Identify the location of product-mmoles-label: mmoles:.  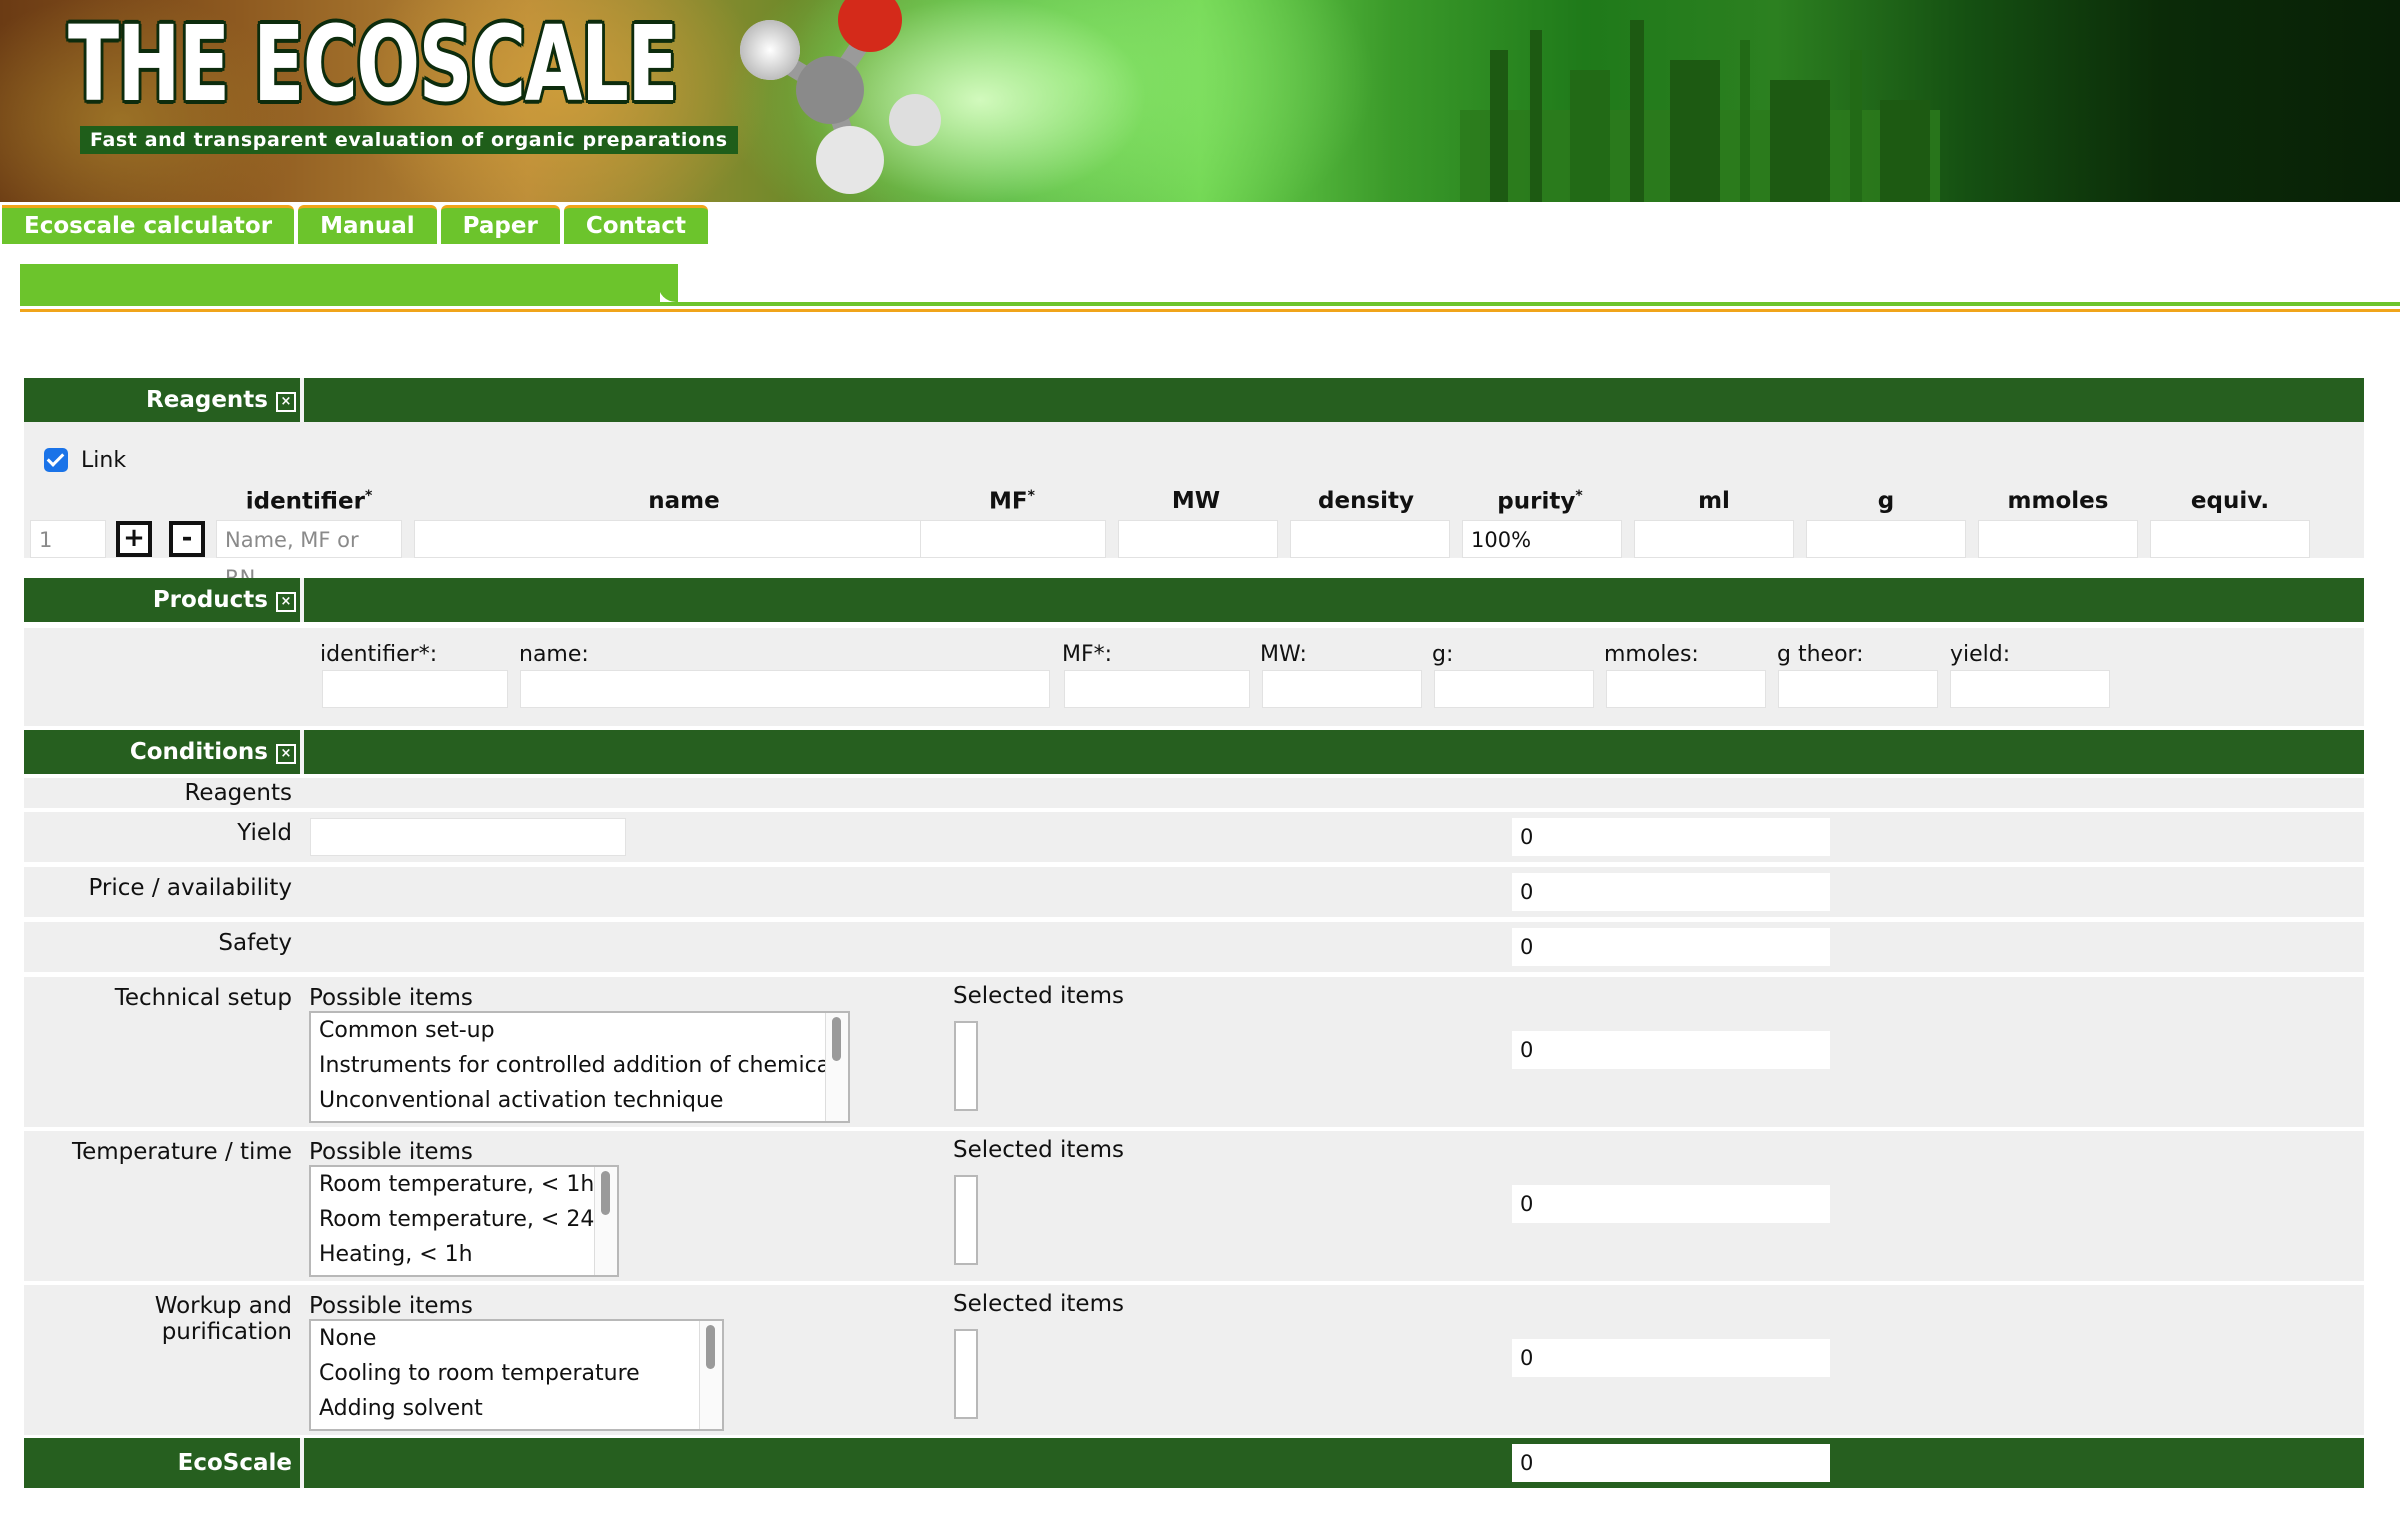
(1651, 654).